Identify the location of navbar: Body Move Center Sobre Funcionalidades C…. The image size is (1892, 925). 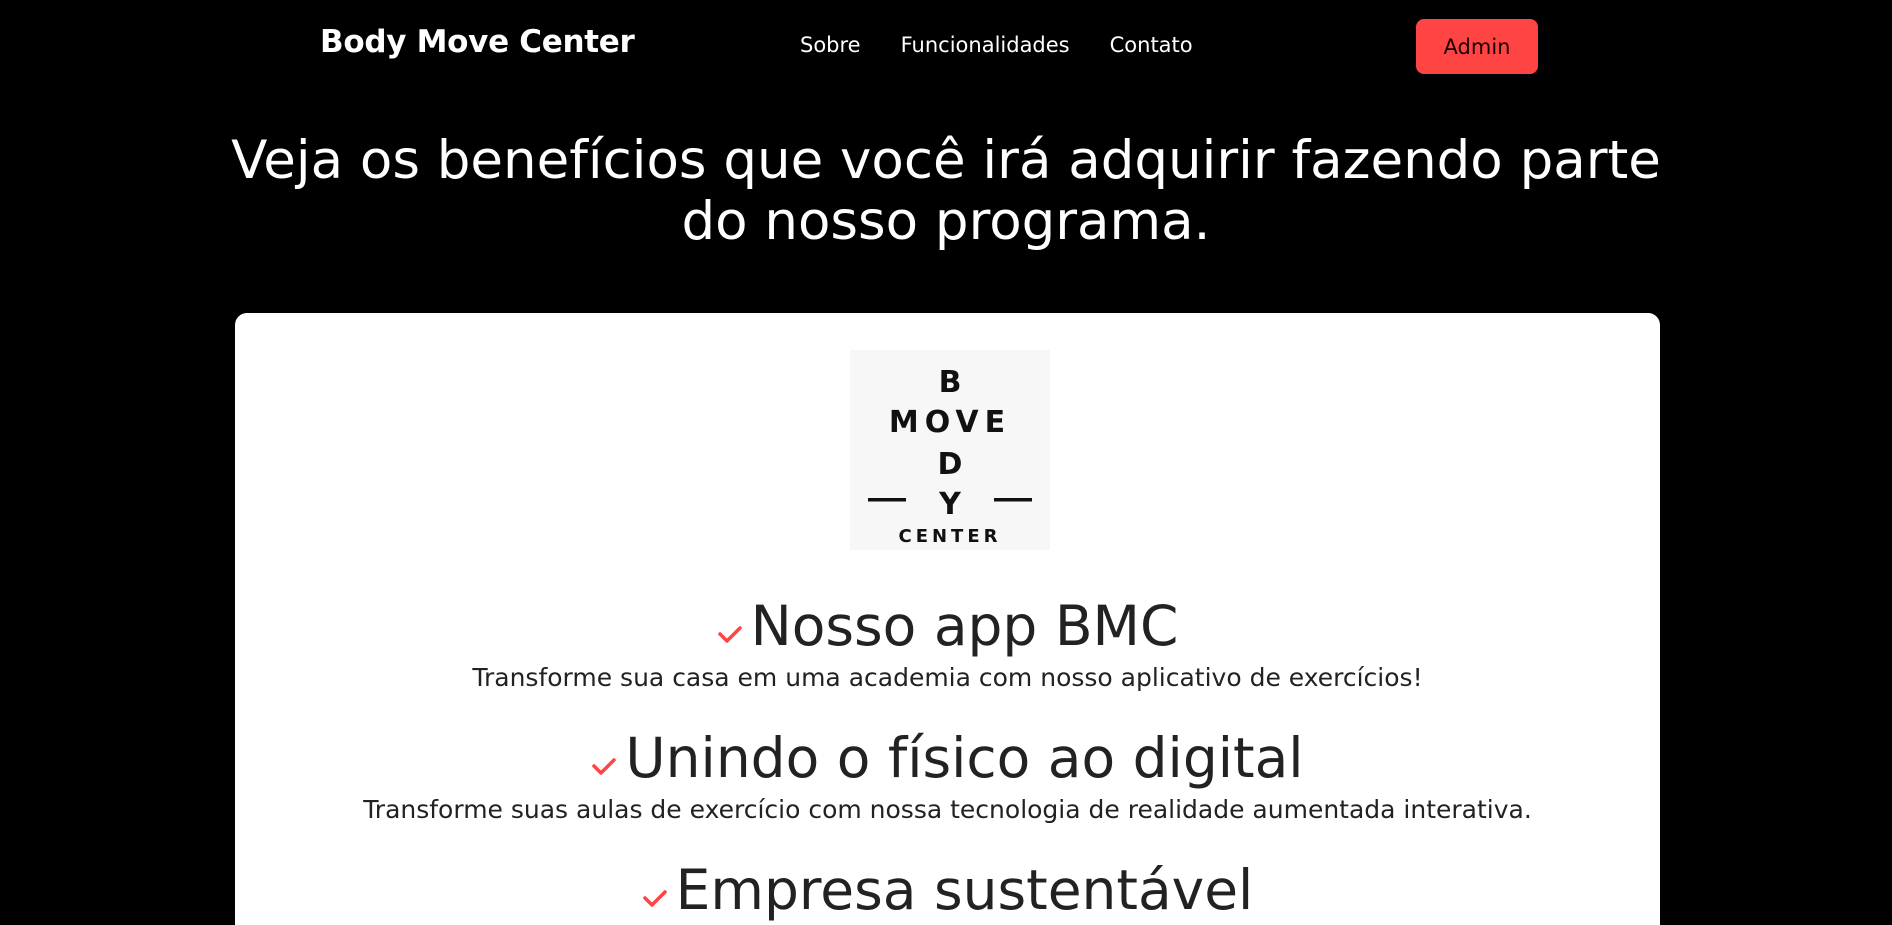
(946, 47).